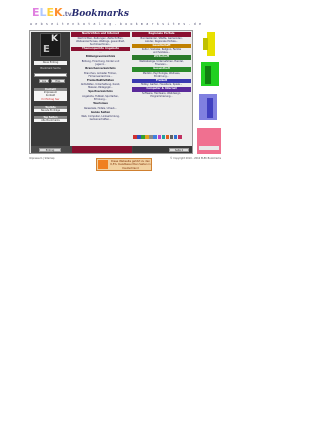  Describe the element at coordinates (50, 68) in the screenshot. I see `search-label: Bookmark Suche` at that location.